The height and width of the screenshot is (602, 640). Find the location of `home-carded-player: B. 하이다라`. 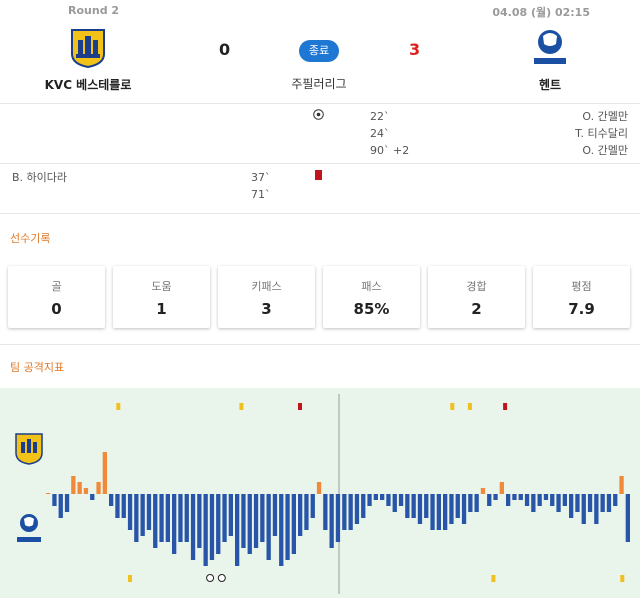

home-carded-player: B. 하이다라 is located at coordinates (39, 177).